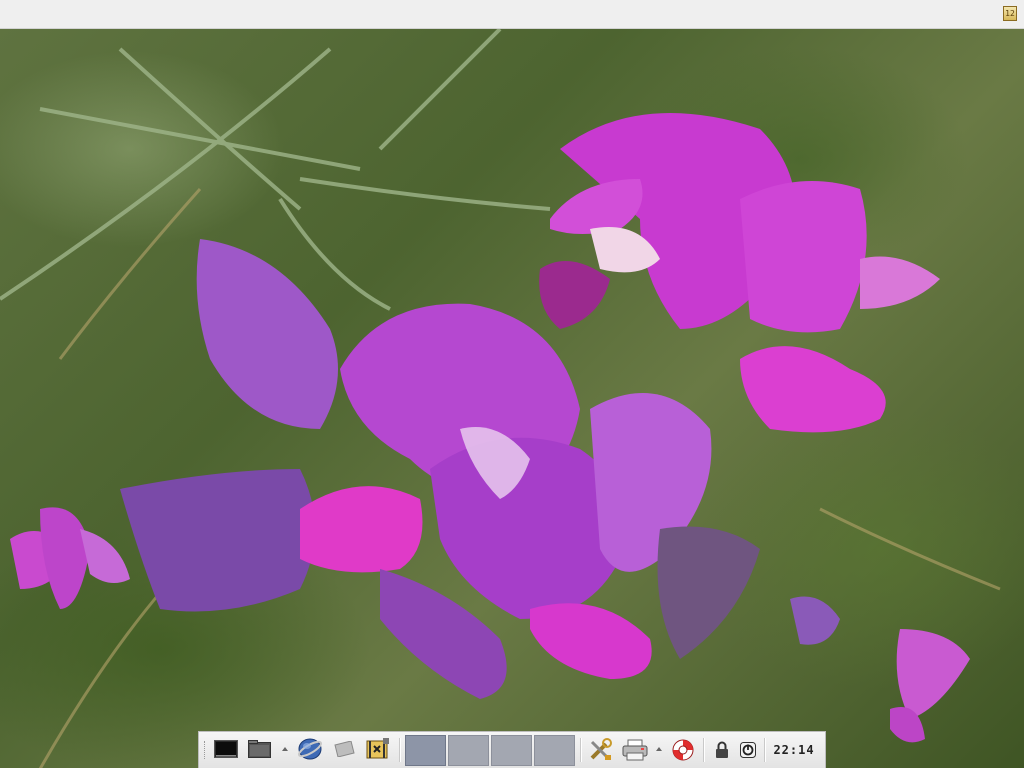 The width and height of the screenshot is (1024, 768). Describe the element at coordinates (1010, 13) in the screenshot. I see `notes-icon: 12` at that location.